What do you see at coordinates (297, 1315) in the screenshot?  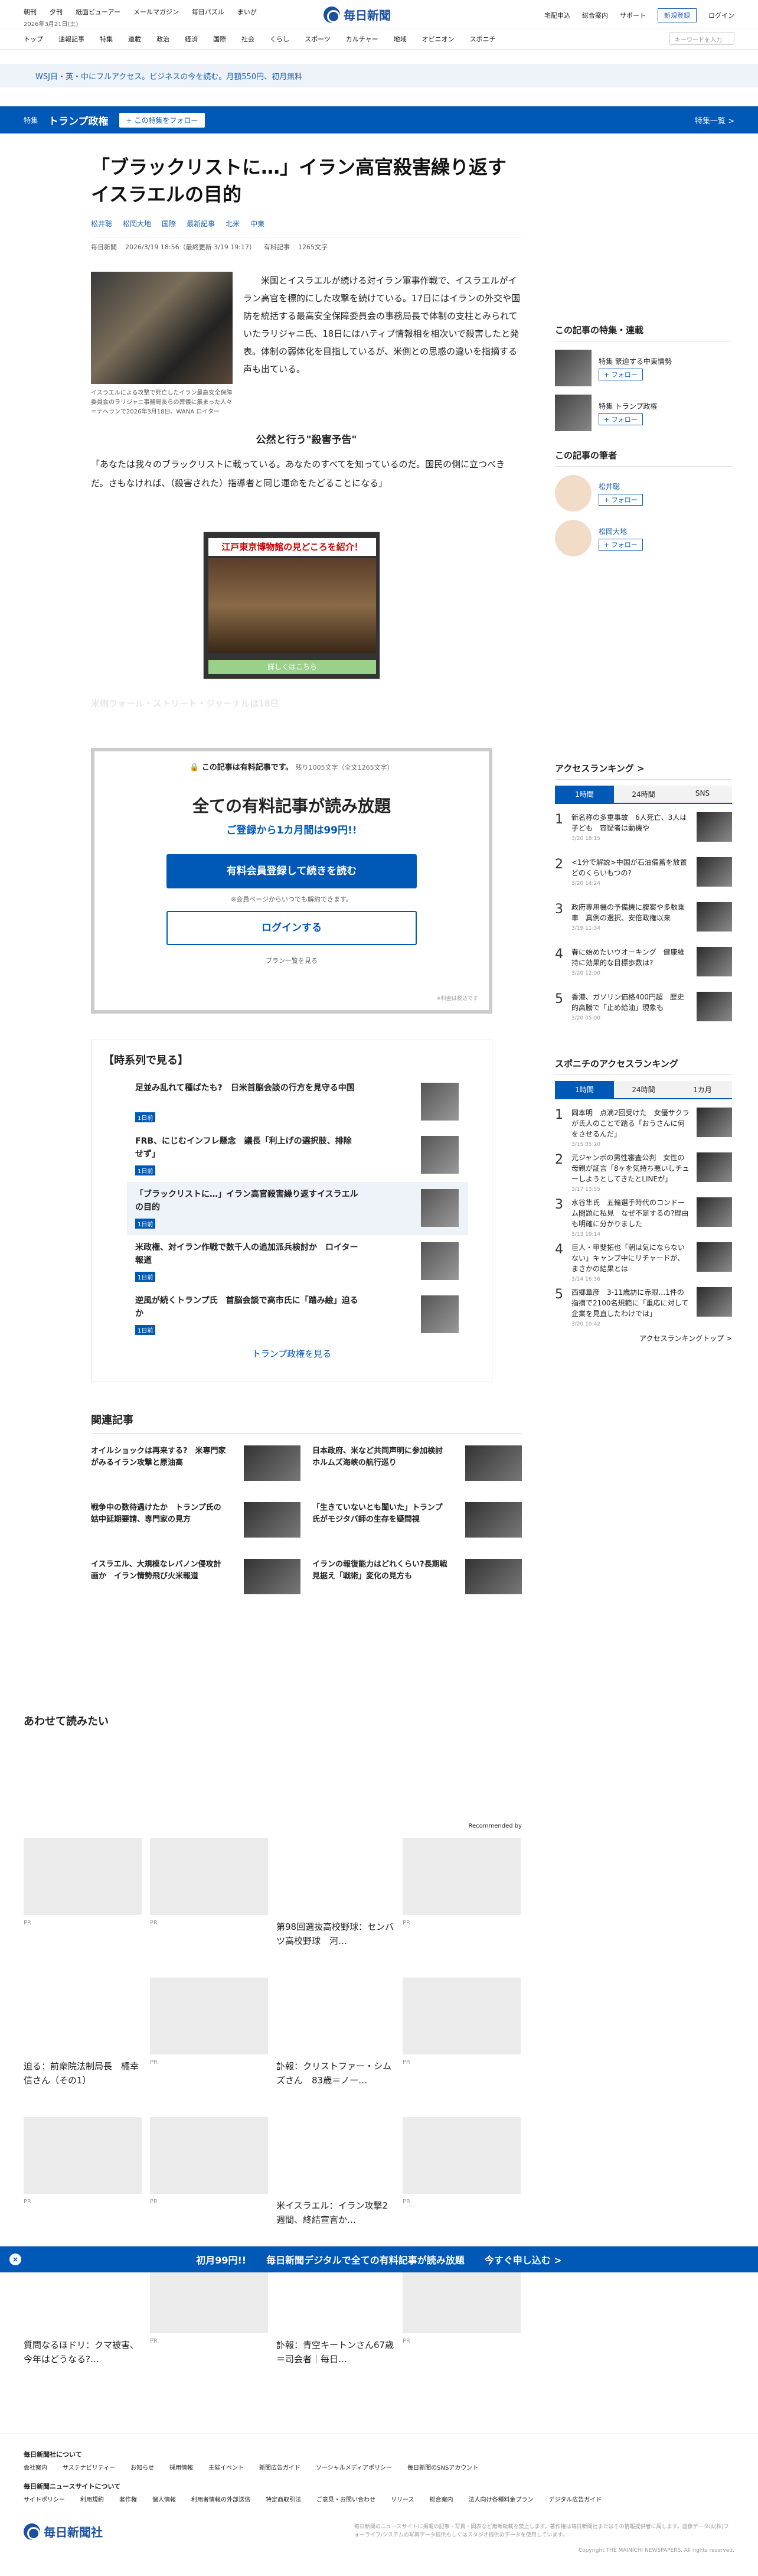 I see `timeline-item: 逆風が続くトランプ氏 首脳会談で高市氏に「踏み絵」迫るか 1日前` at bounding box center [297, 1315].